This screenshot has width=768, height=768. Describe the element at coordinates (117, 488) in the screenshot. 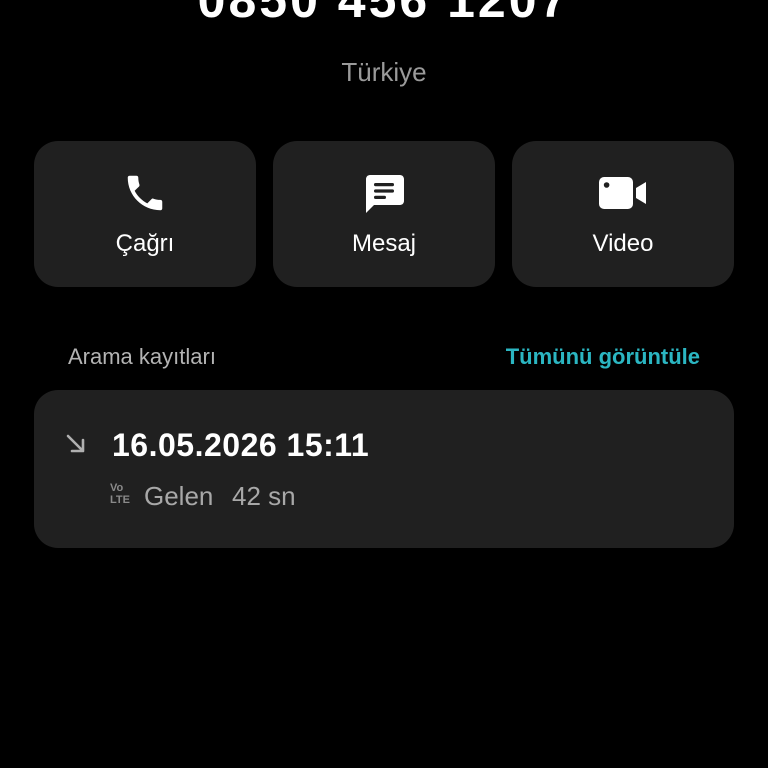

I see `volte-badge-top: Vo` at that location.